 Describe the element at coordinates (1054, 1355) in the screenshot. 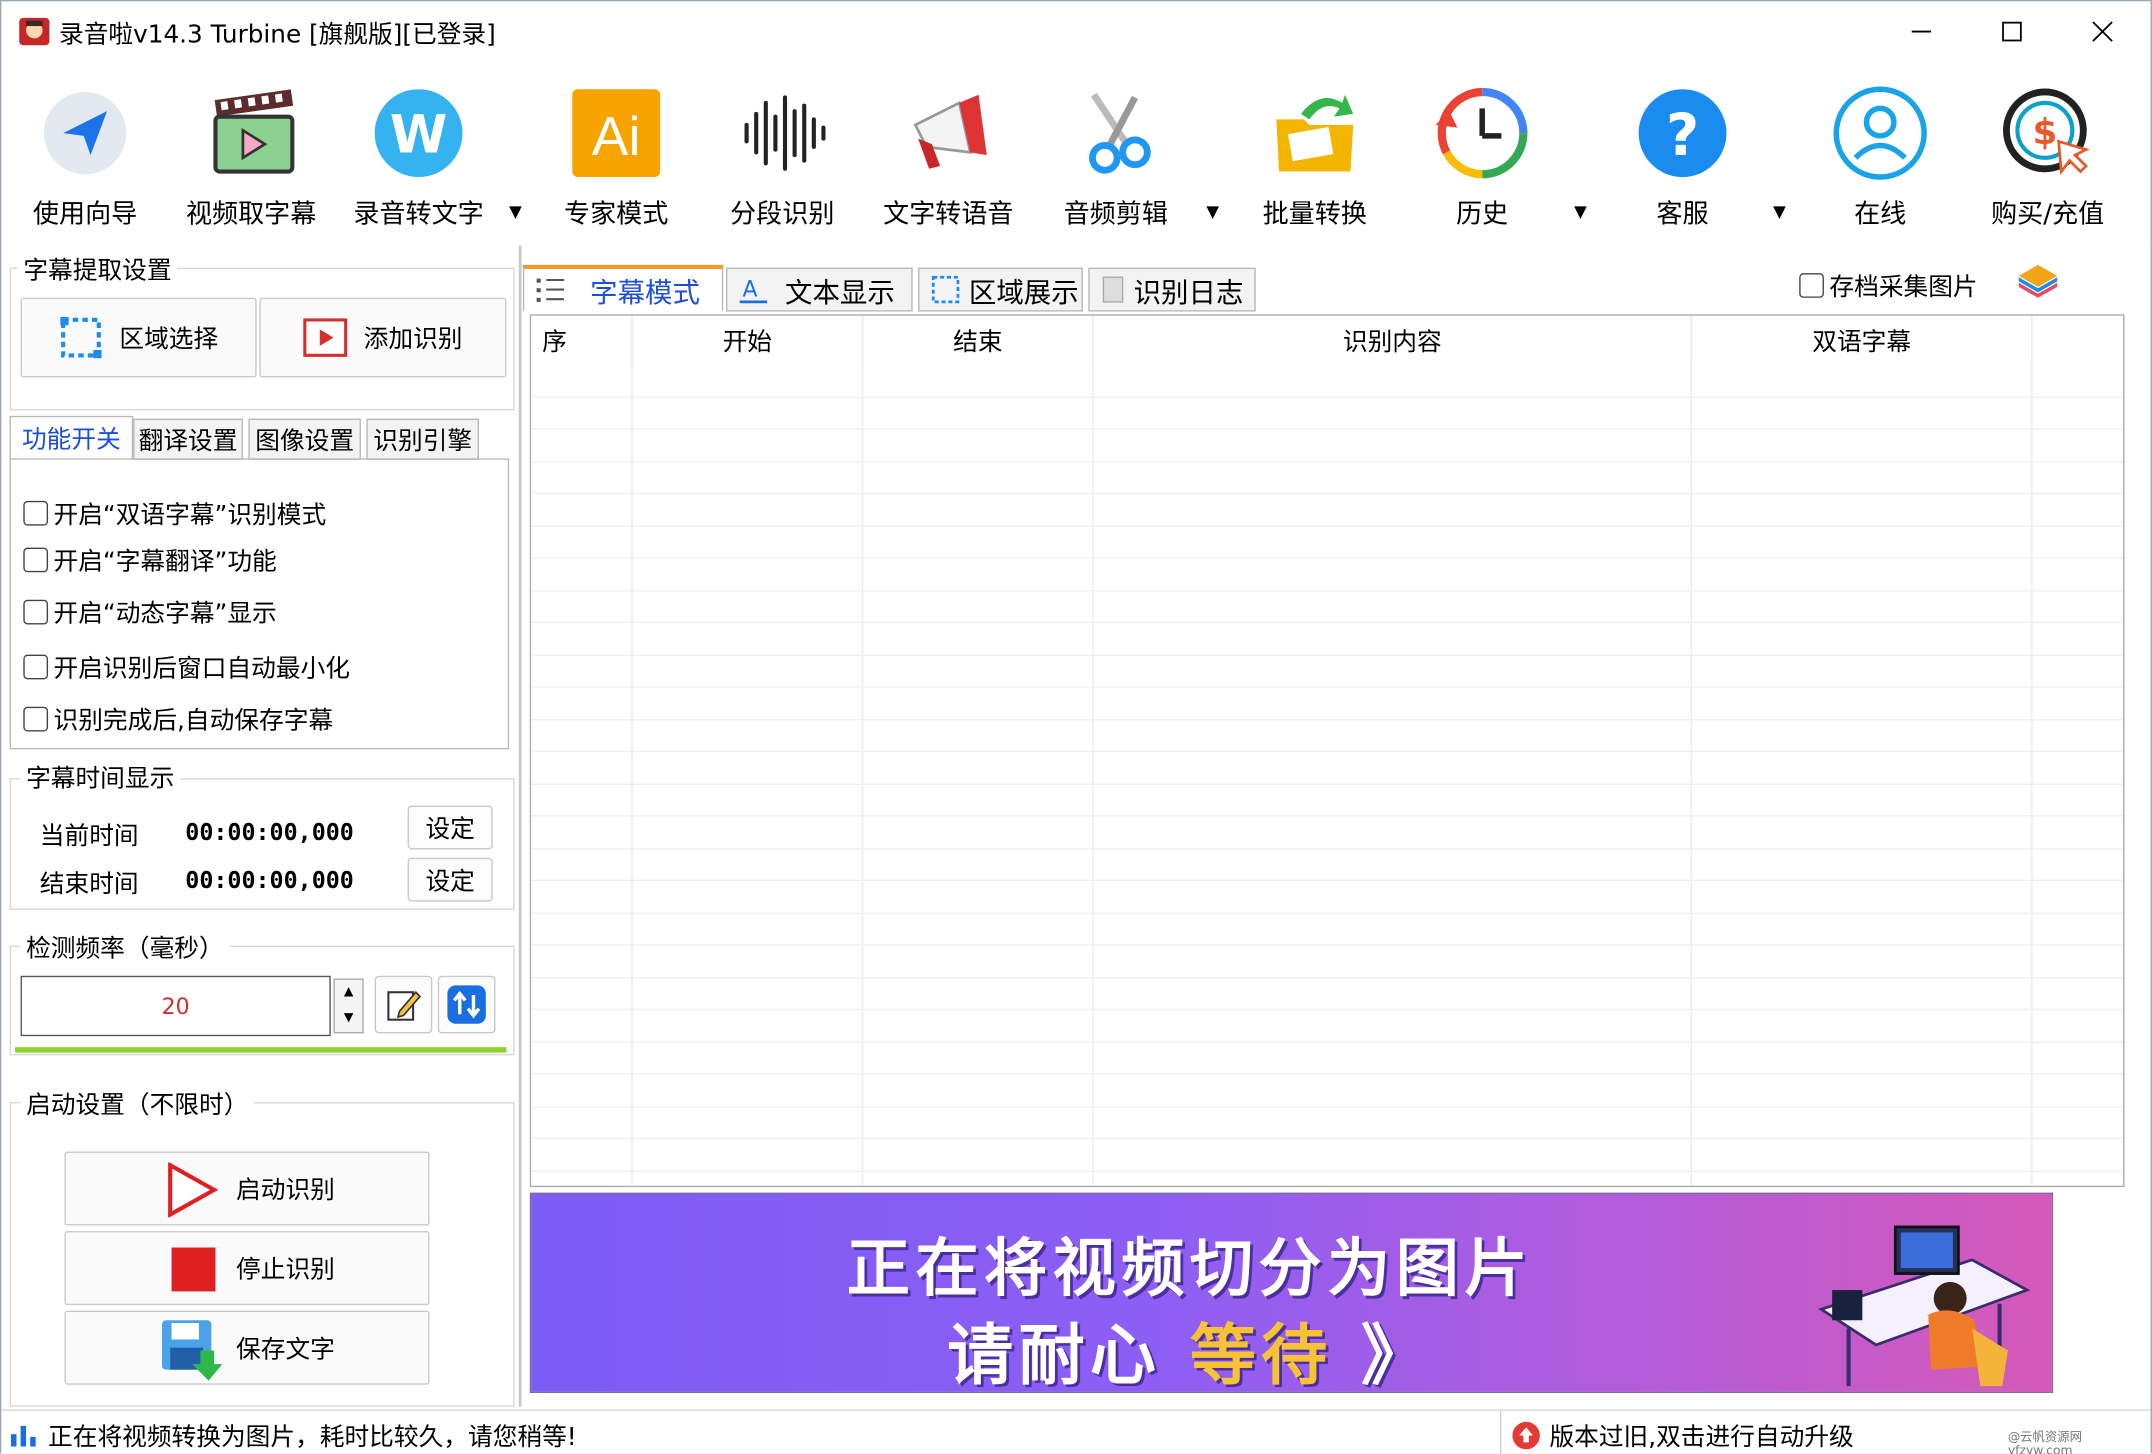

I see `banner-text: 请耐心` at that location.